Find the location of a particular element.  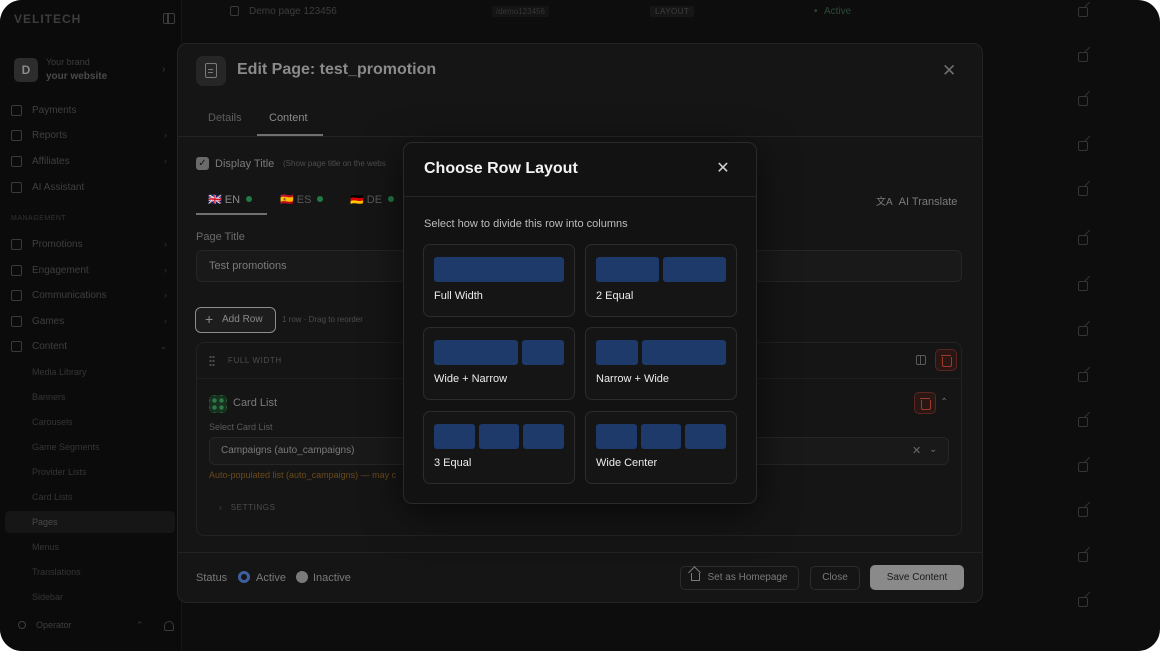

sidebar-subitem-card-lists: Card Lists is located at coordinates (52, 497).